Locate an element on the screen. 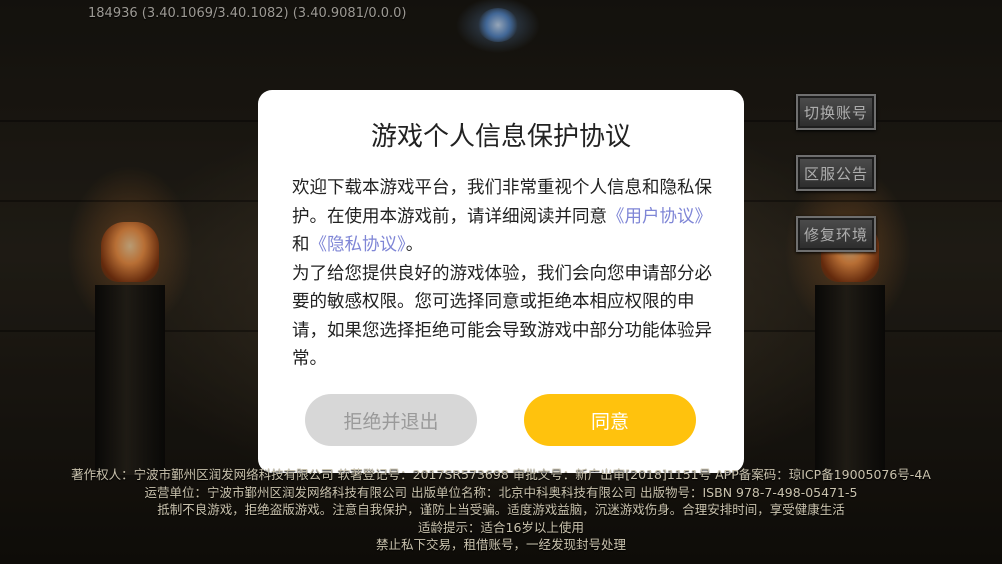 The height and width of the screenshot is (564, 1002). trading-warning-line: 禁止私下交易，租借账号，一经发现封号处理 is located at coordinates (500, 544).